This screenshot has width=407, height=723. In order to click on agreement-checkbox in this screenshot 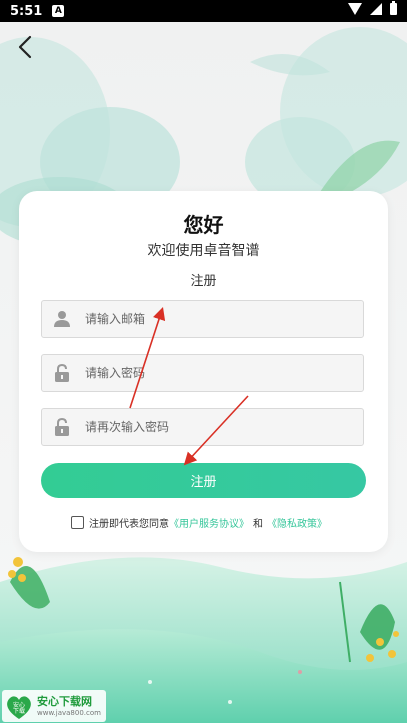, I will do `click(77, 522)`.